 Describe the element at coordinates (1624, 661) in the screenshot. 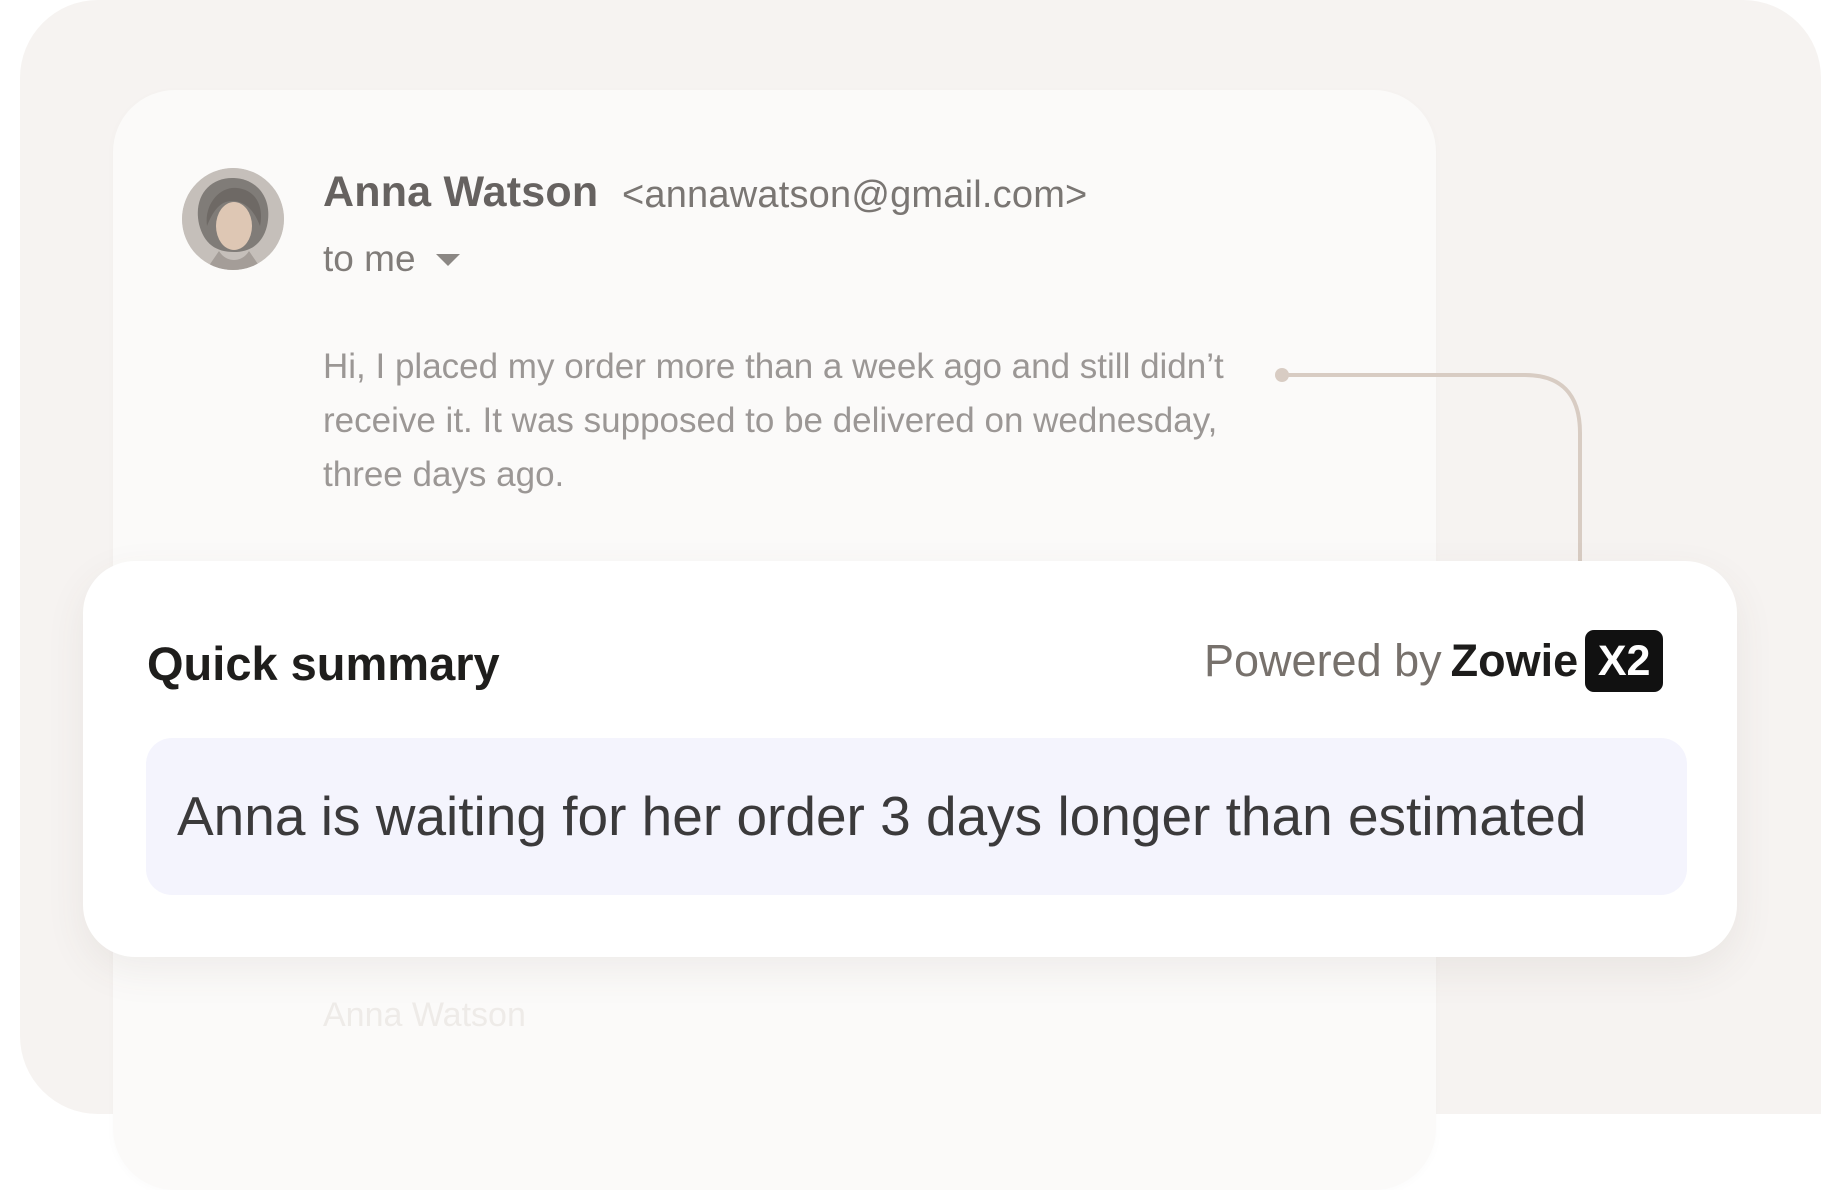

I see `brand-badge: X2` at that location.